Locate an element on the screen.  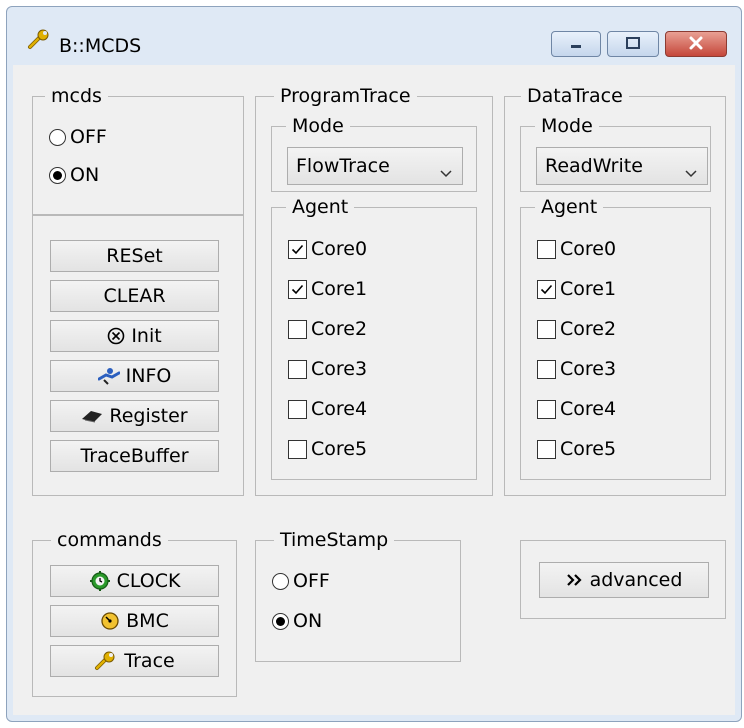
clock-gear-icon is located at coordinates (100, 581).